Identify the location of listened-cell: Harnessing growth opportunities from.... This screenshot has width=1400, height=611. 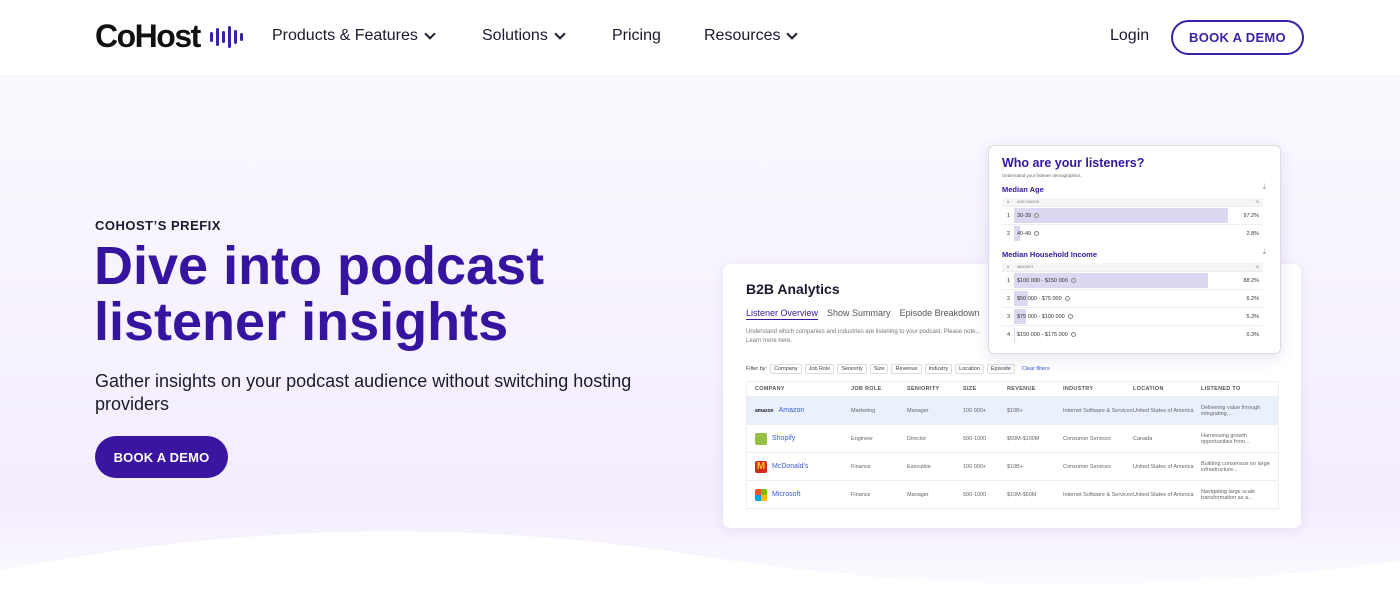
(1225, 438).